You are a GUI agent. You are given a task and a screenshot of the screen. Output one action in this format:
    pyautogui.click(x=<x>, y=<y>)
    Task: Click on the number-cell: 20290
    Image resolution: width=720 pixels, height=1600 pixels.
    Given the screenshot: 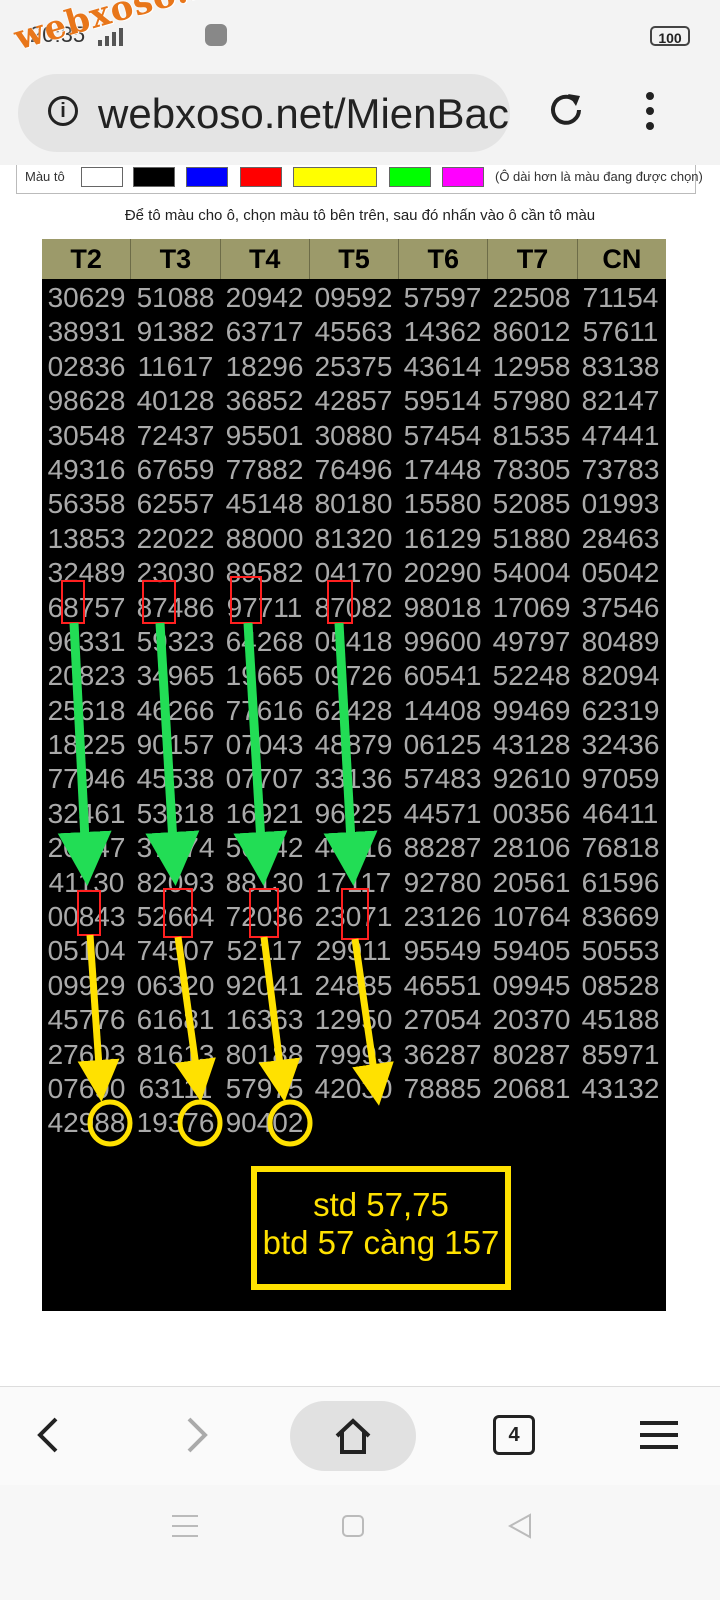 What is the action you would take?
    pyautogui.click(x=442, y=573)
    